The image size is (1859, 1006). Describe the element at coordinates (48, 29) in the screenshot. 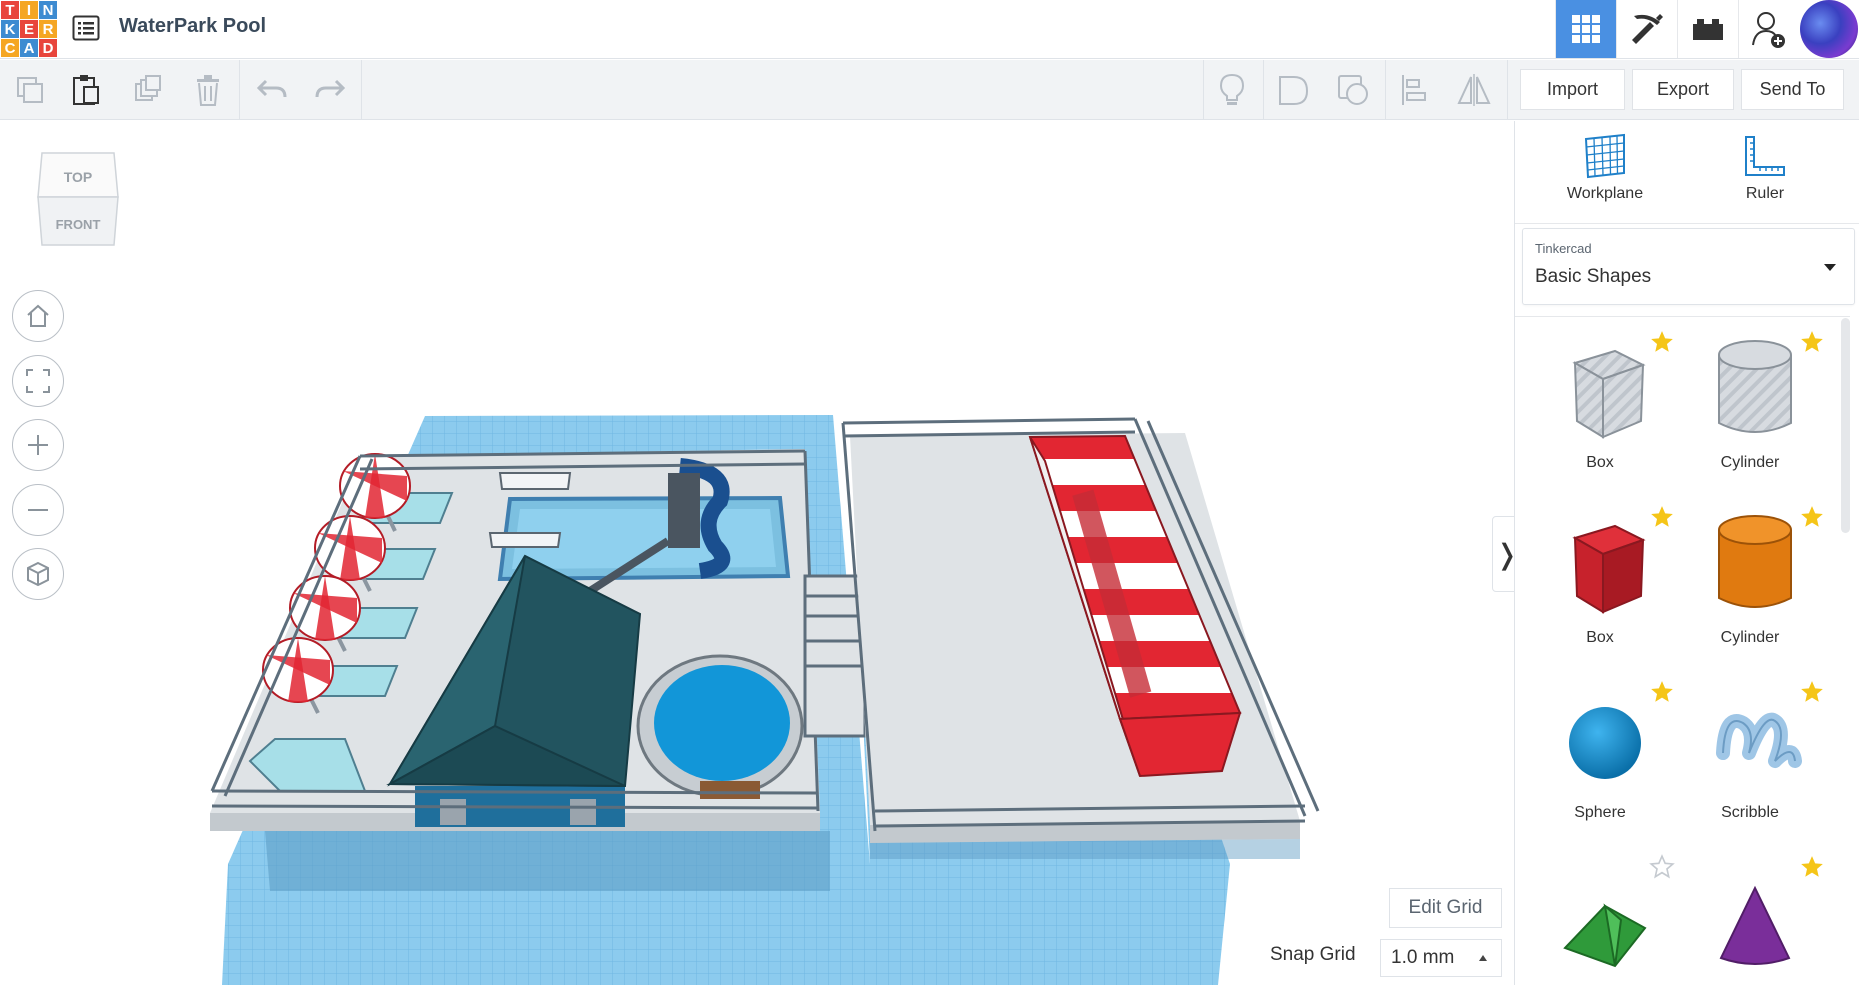

I see `logo-letter: R` at that location.